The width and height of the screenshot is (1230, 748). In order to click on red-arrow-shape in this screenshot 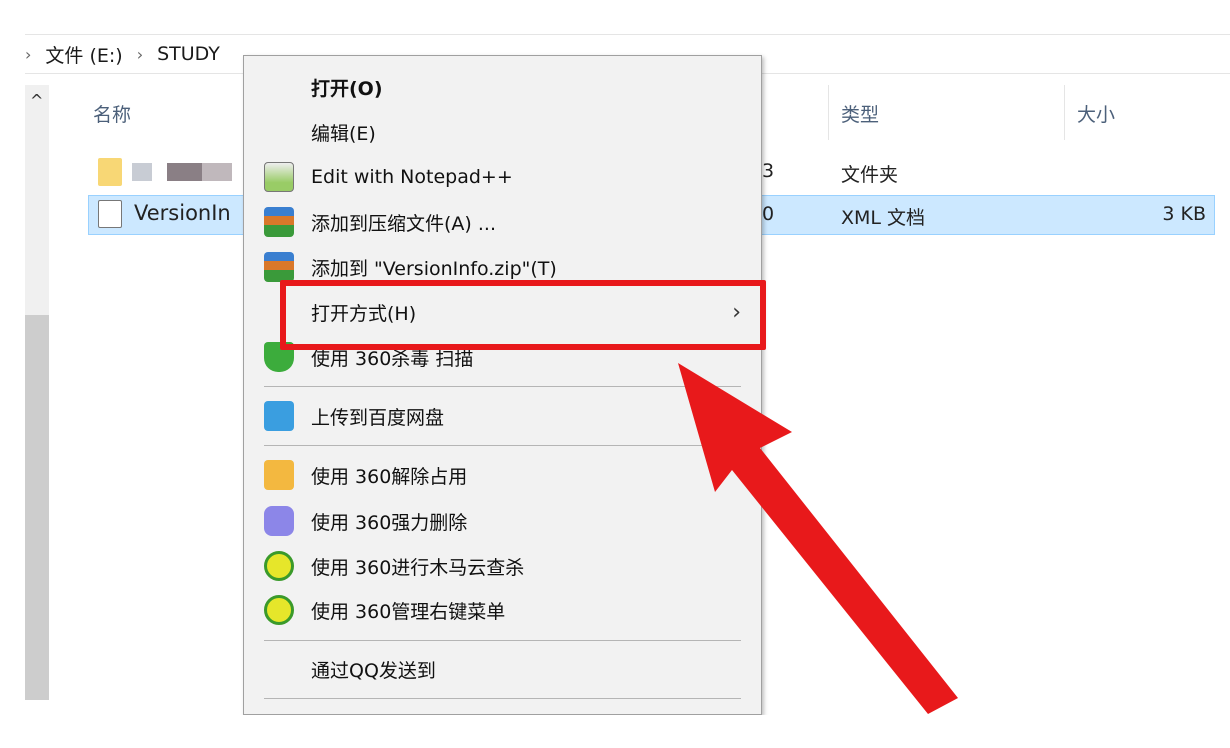, I will do `click(818, 538)`.